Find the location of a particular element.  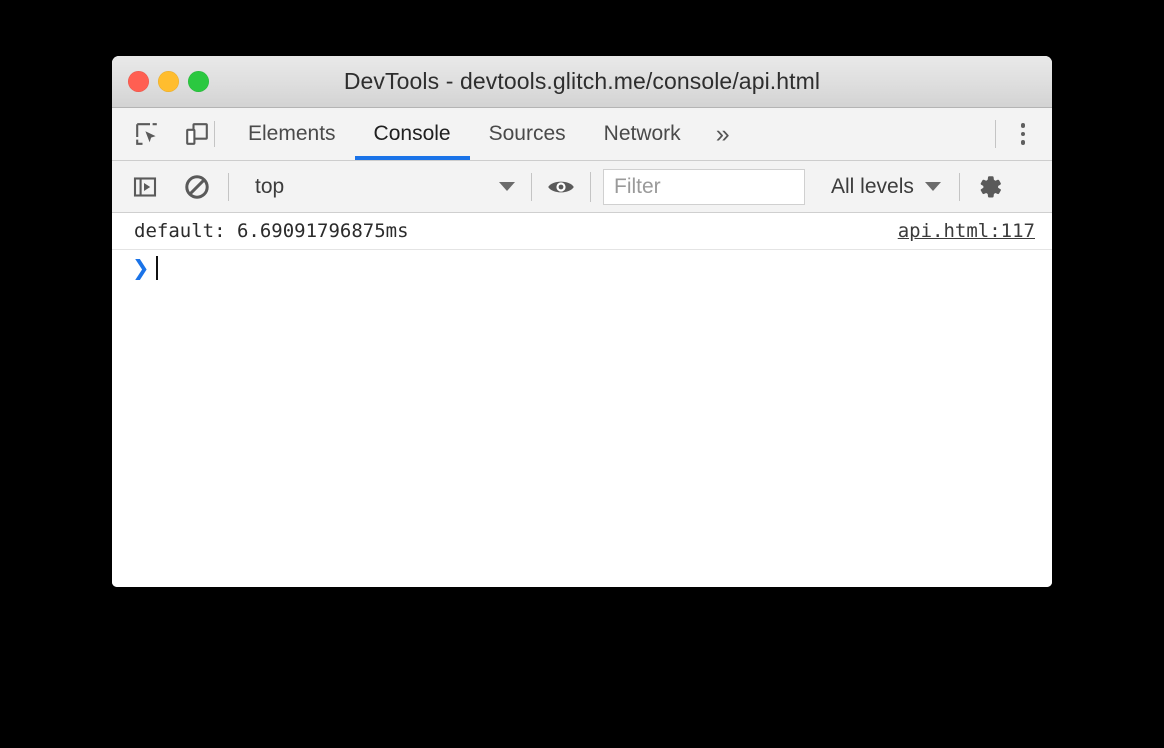

toggle-console-sidebar-button is located at coordinates (145, 187).